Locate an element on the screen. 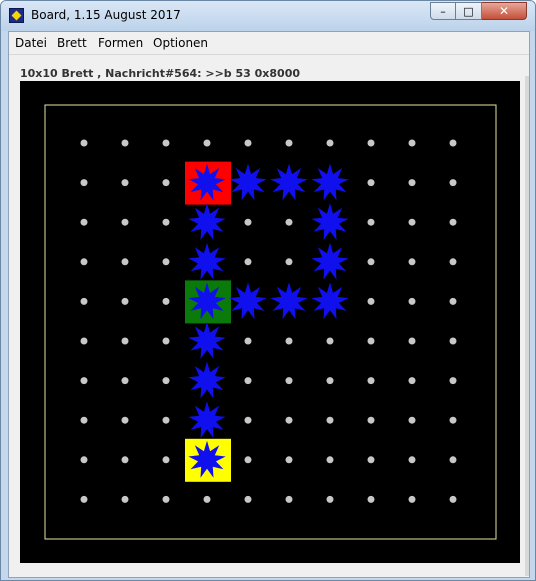 The height and width of the screenshot is (581, 536). menu-optionen: Optionen is located at coordinates (180, 43).